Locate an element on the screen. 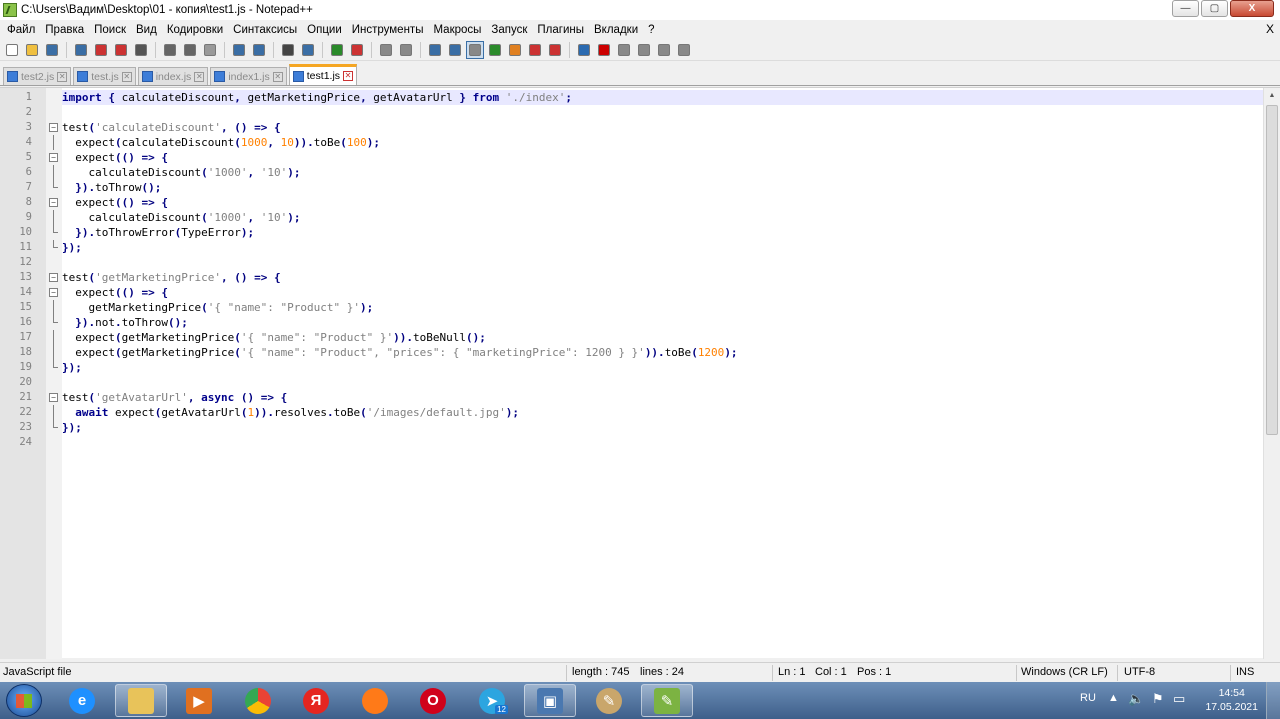  menu-item-7: Инструменты is located at coordinates (388, 30).